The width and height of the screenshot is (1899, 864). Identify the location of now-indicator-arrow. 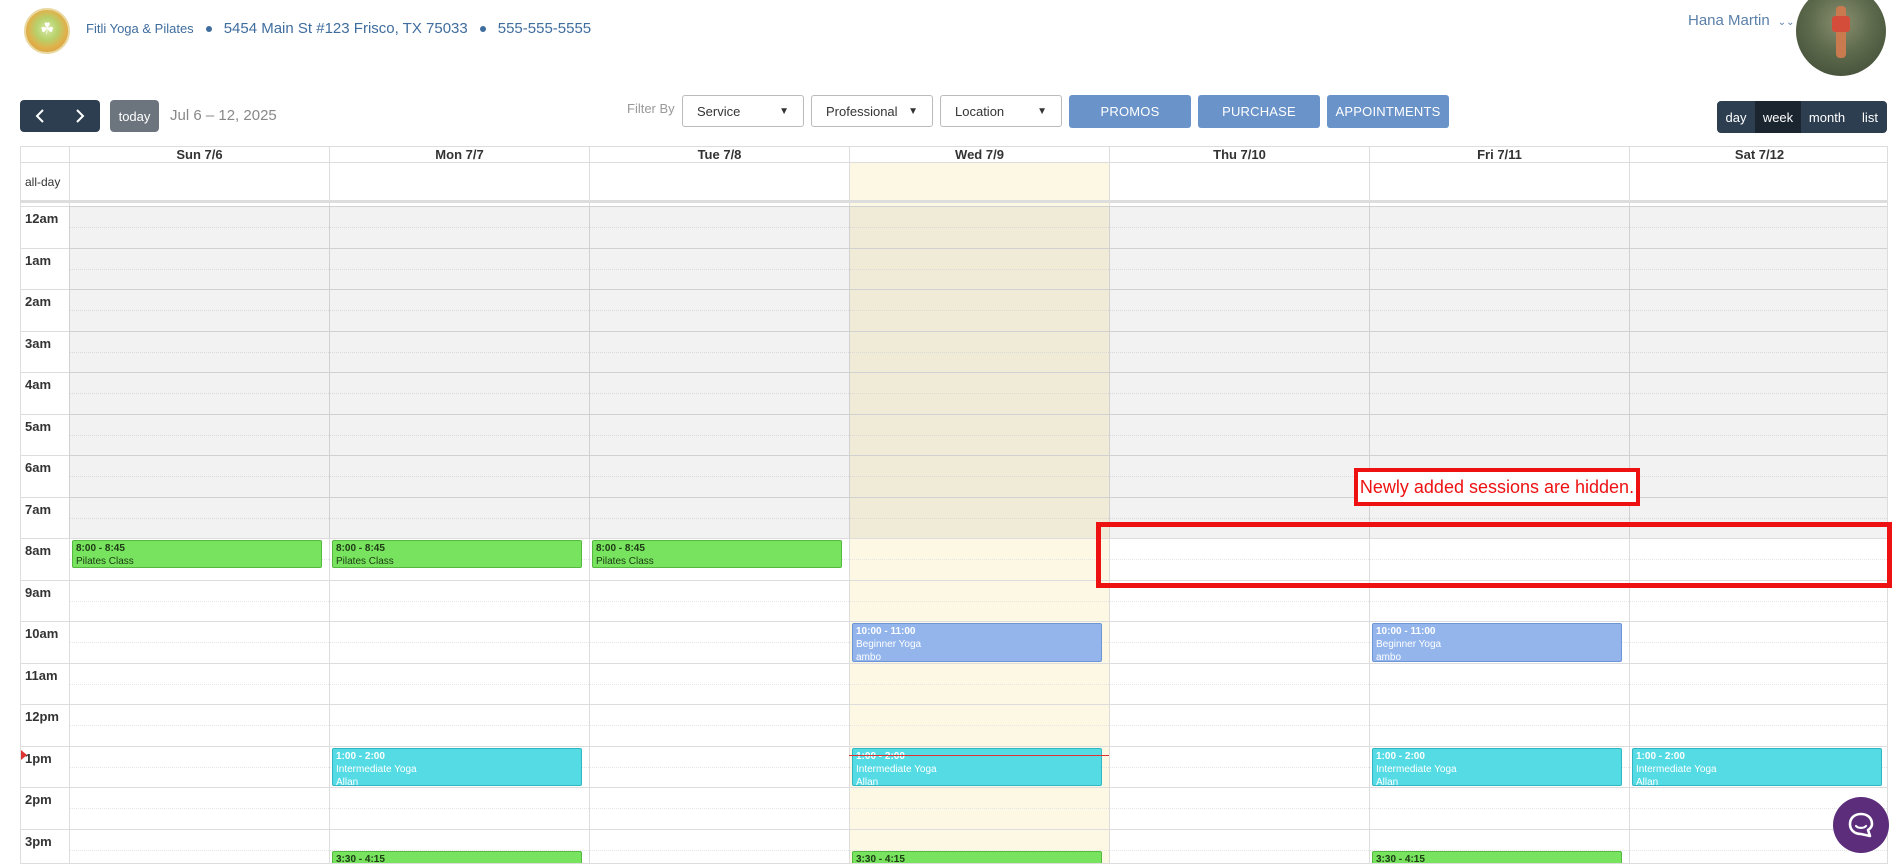
(24, 754).